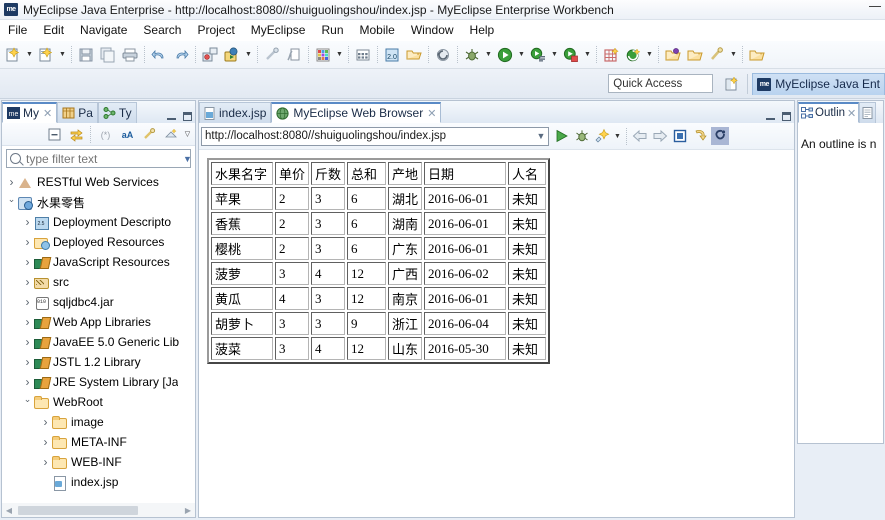  Describe the element at coordinates (98, 182) in the screenshot. I see `tree-item-restful-web-services: RESTful Web Services` at that location.